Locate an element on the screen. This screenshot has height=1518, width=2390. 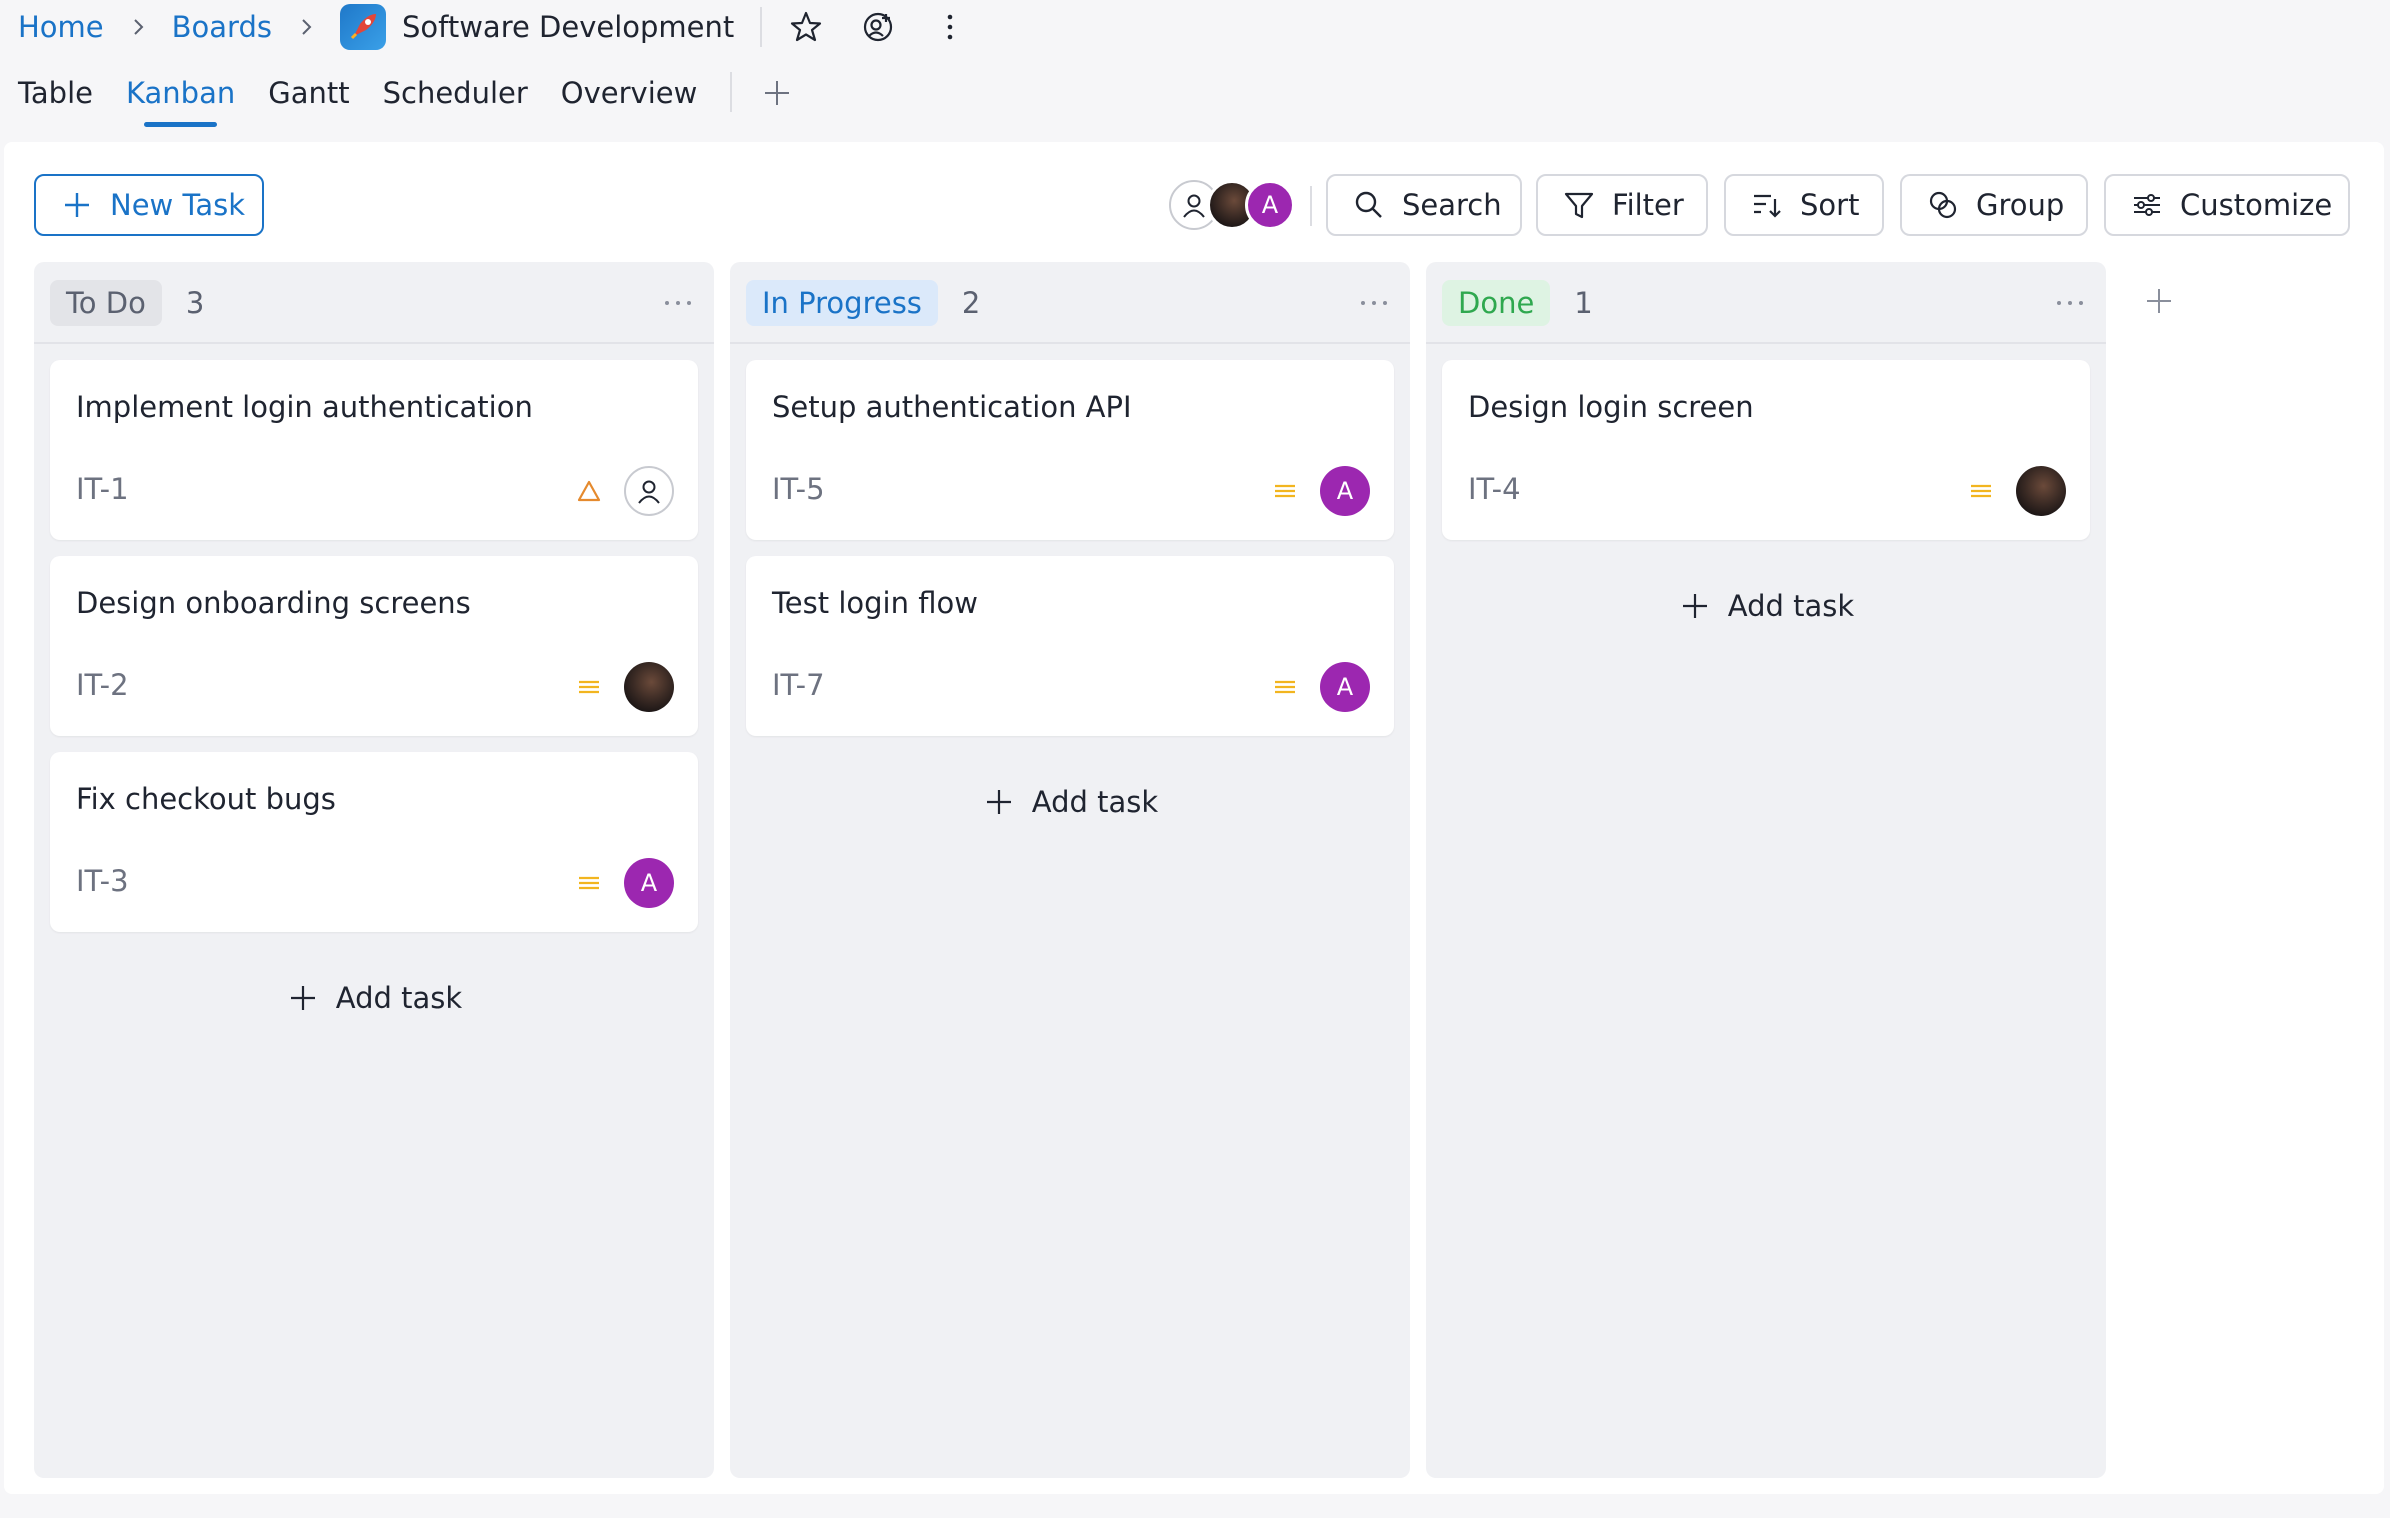
customize-label: Customize is located at coordinates (2256, 205).